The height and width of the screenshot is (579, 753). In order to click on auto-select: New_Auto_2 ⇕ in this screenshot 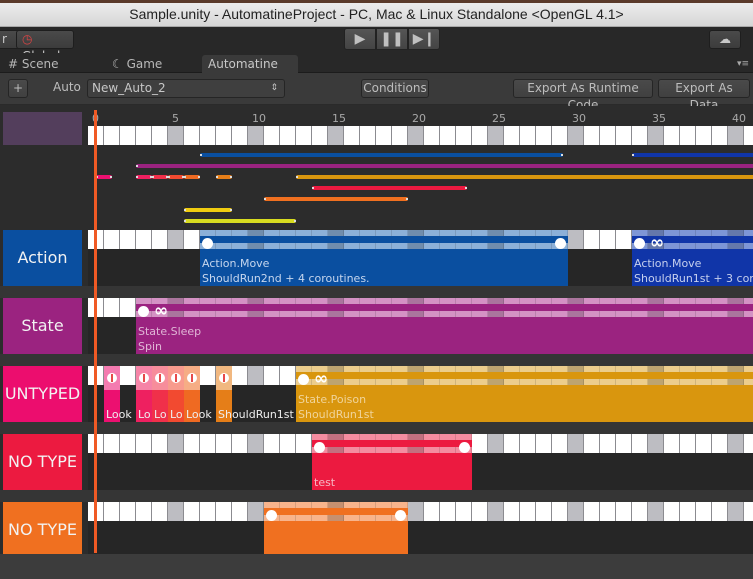, I will do `click(186, 88)`.